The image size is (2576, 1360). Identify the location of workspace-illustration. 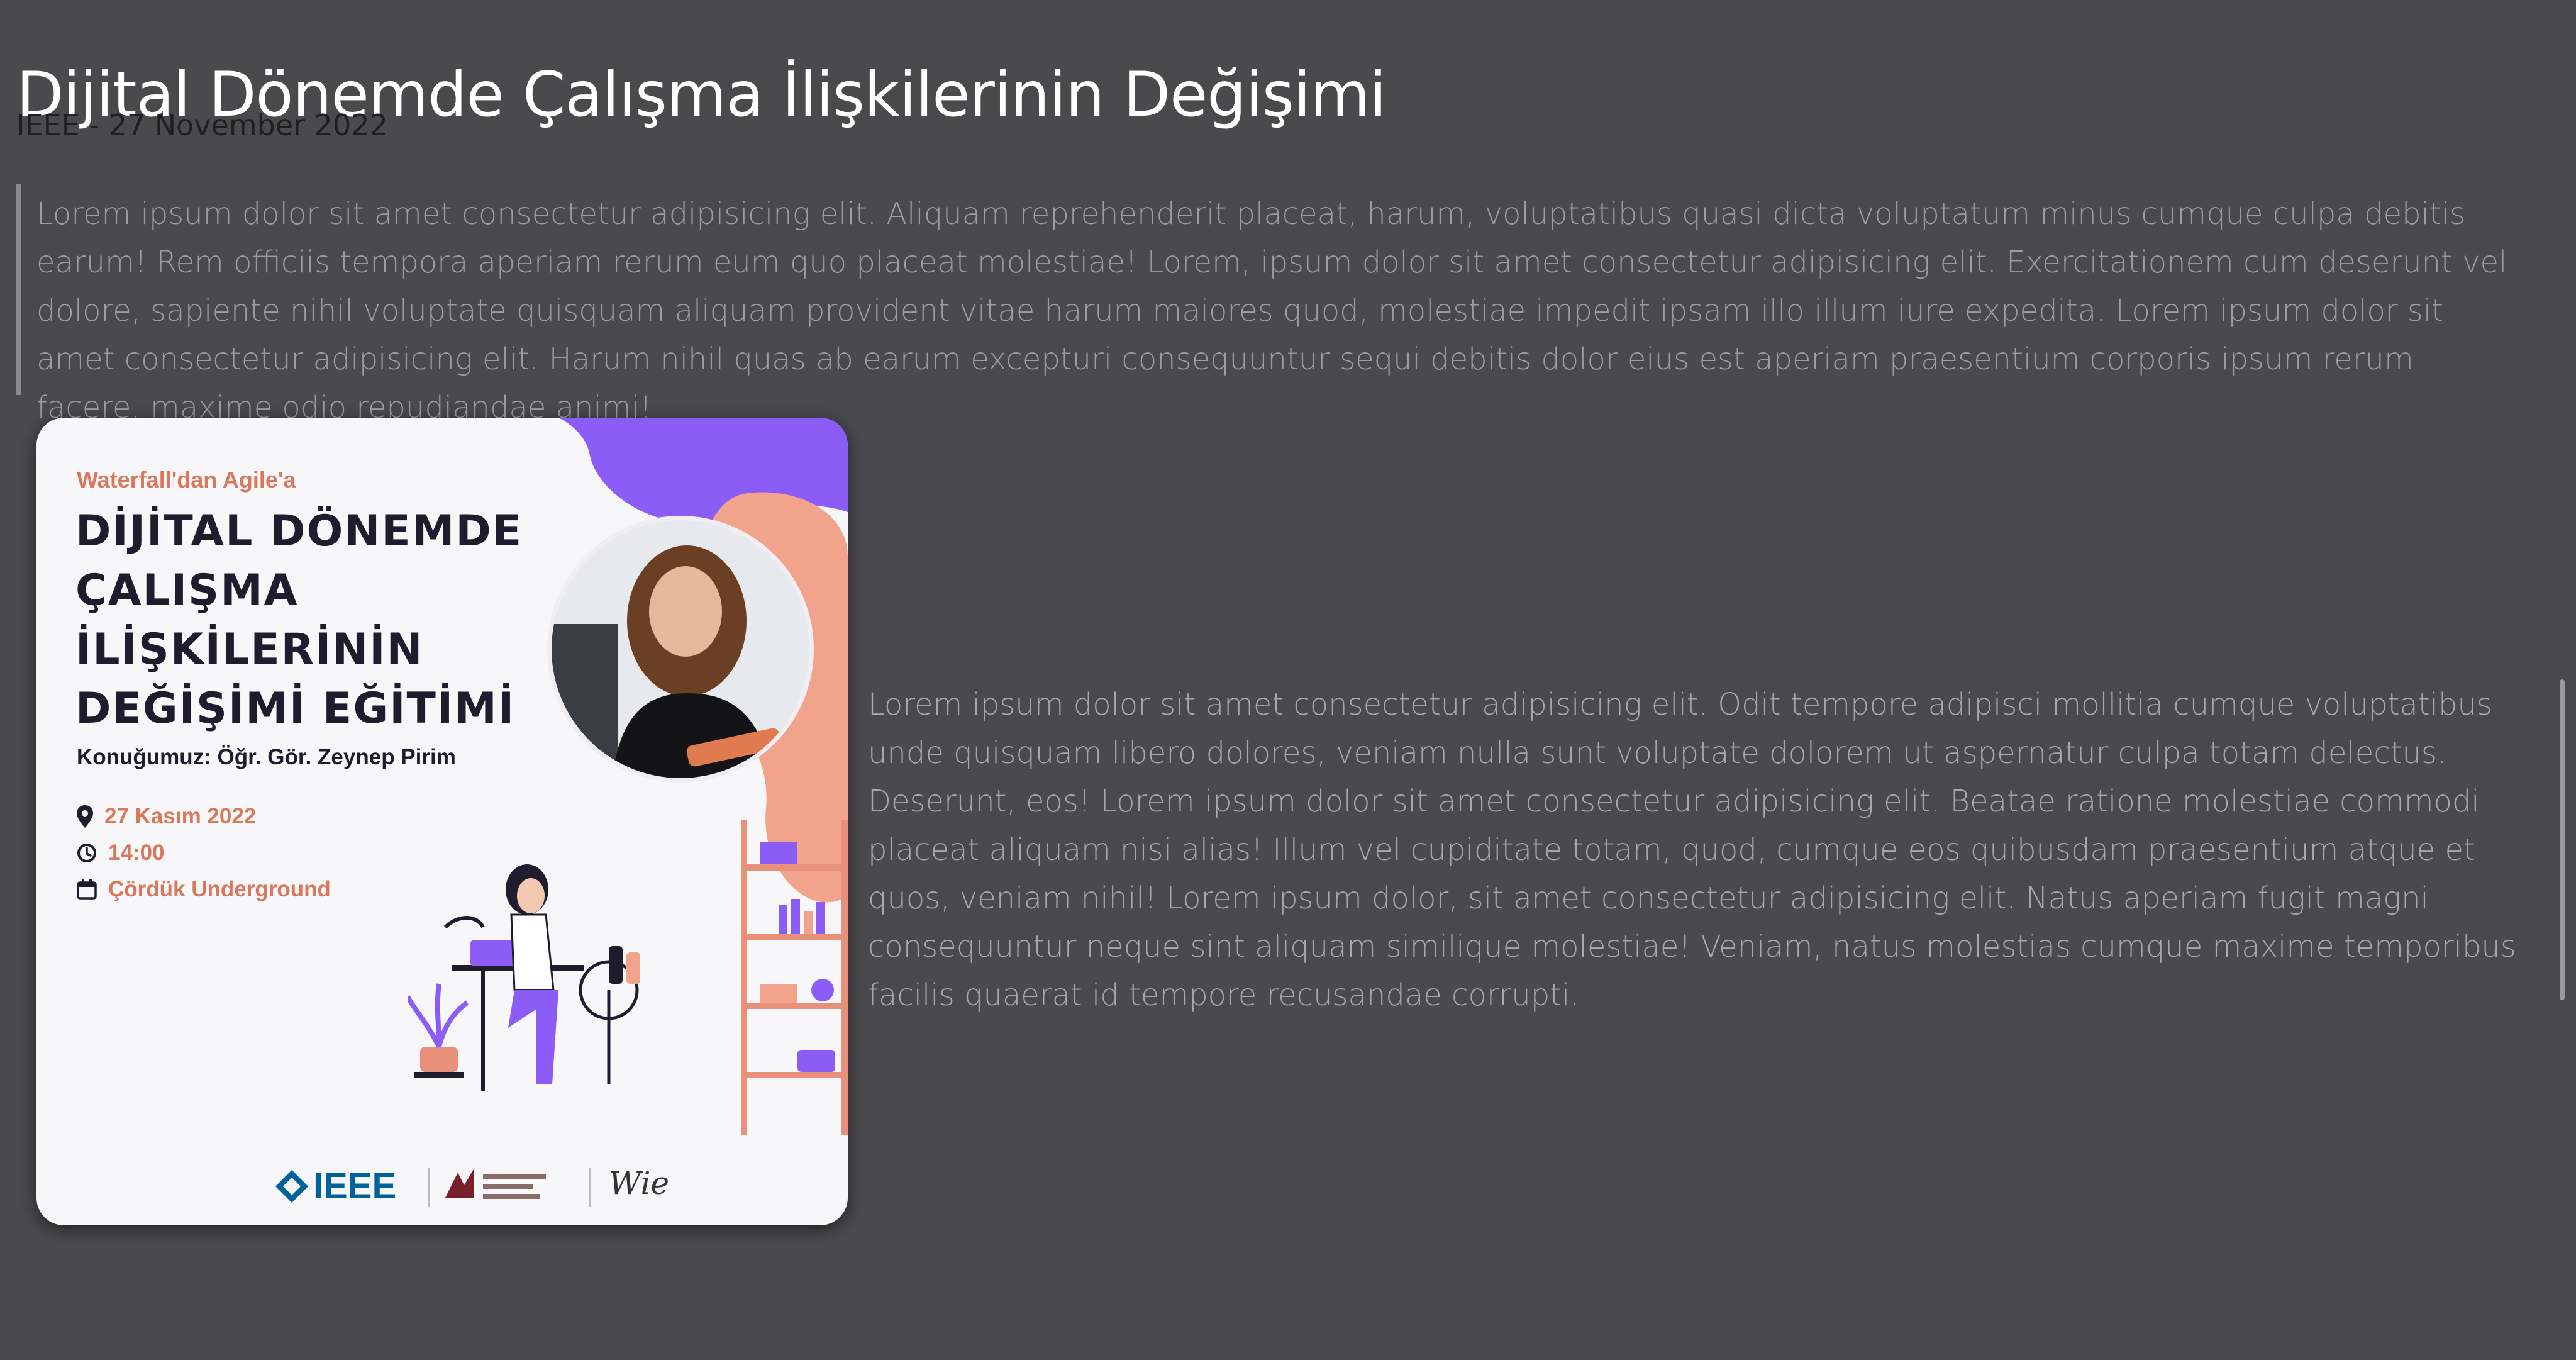
(628, 978).